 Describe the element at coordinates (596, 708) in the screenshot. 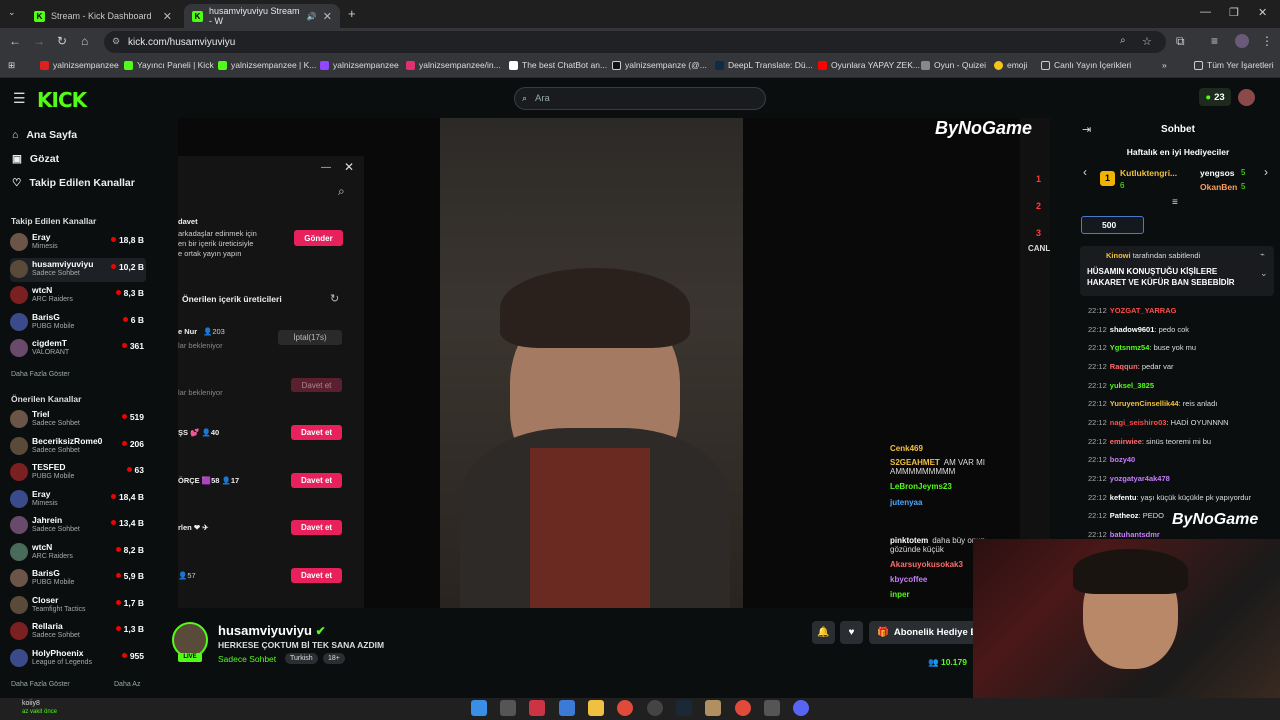

I see `file-explorer-icon` at that location.